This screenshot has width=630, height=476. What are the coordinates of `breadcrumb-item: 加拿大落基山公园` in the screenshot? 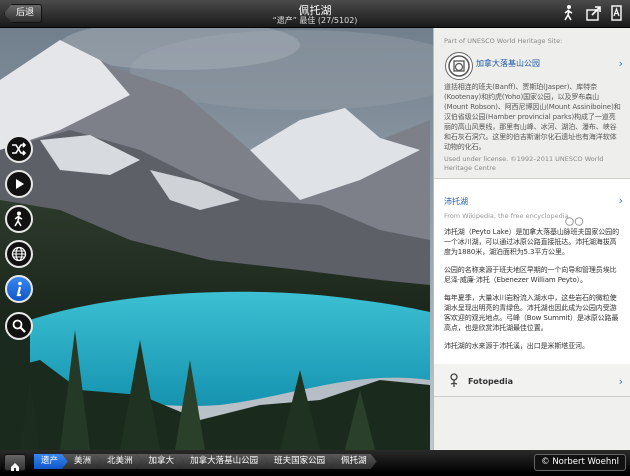 It's located at (223, 461).